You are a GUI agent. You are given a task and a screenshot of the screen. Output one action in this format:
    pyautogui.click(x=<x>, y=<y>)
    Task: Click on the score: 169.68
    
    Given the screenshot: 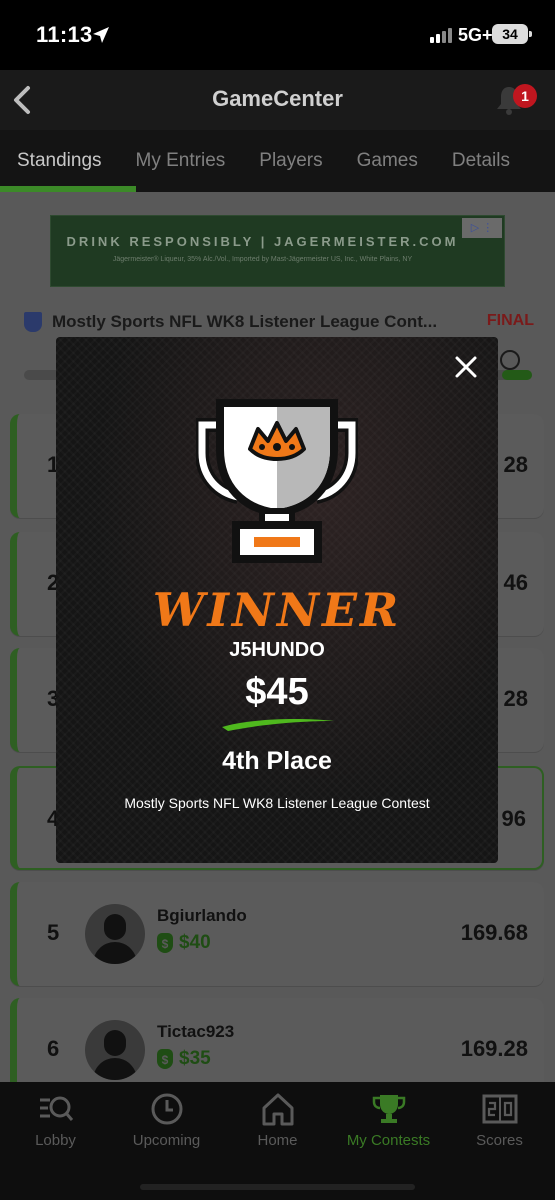 What is the action you would take?
    pyautogui.click(x=494, y=932)
    